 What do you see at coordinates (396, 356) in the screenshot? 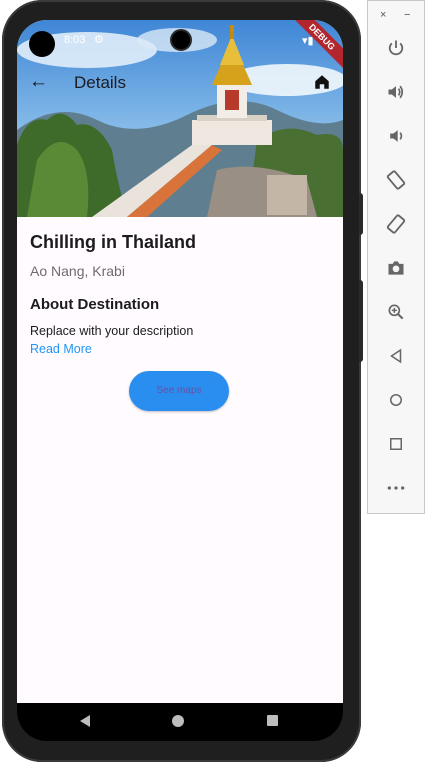
I see `back-icon` at bounding box center [396, 356].